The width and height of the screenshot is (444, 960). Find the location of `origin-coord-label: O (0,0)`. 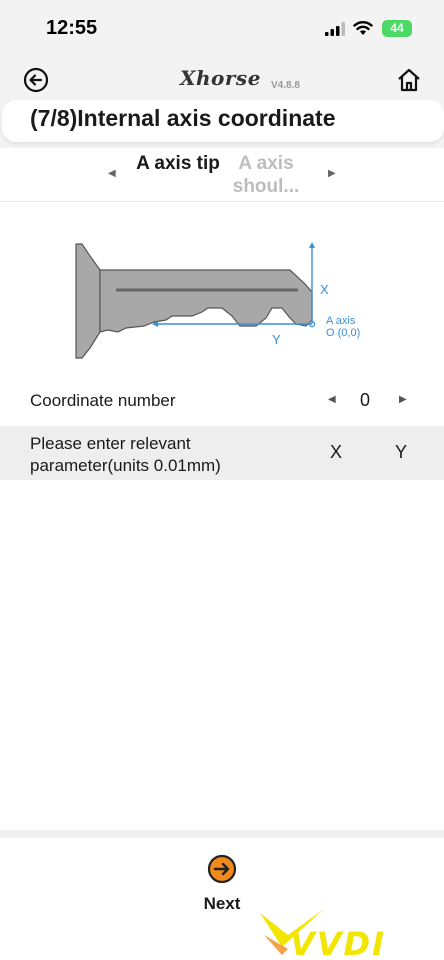

origin-coord-label: O (0,0) is located at coordinates (343, 333).